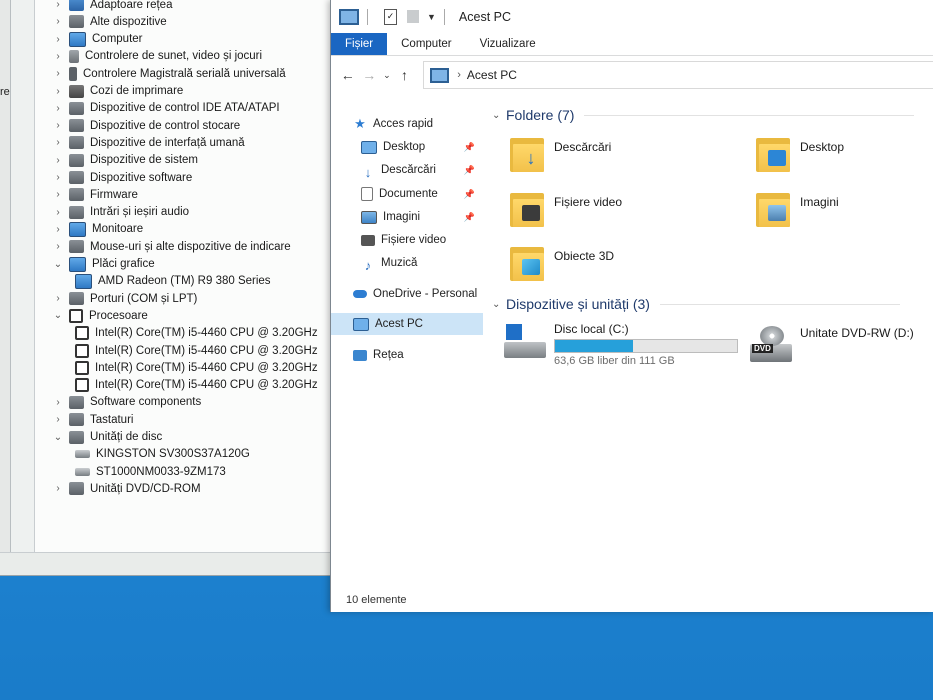 This screenshot has height=700, width=933. I want to click on device-category: › Firmware, so click(94, 194).